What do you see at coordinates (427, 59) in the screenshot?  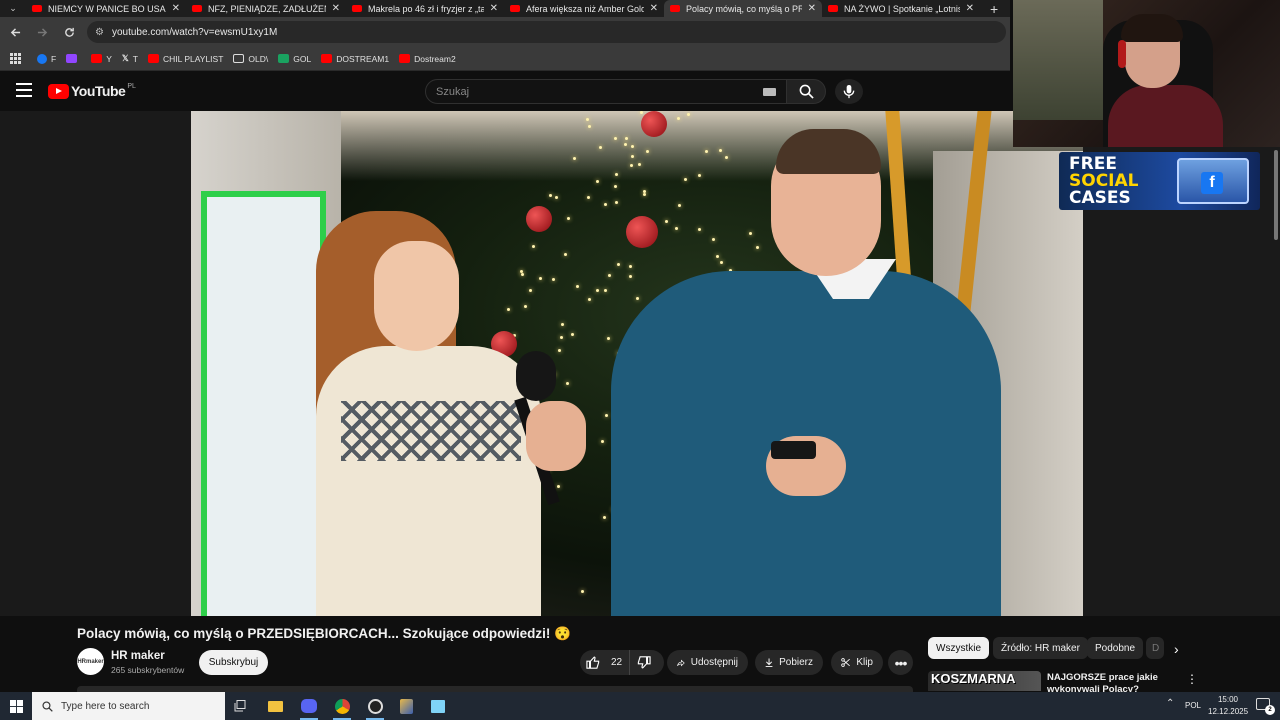 I see `bookmark-dostream2: Dostream2` at bounding box center [427, 59].